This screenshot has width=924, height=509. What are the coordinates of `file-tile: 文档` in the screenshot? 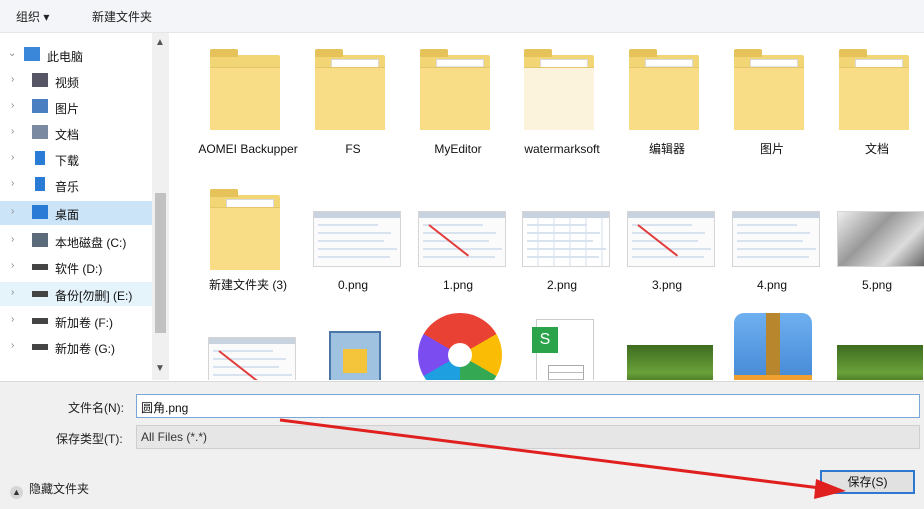 It's located at (874, 101).